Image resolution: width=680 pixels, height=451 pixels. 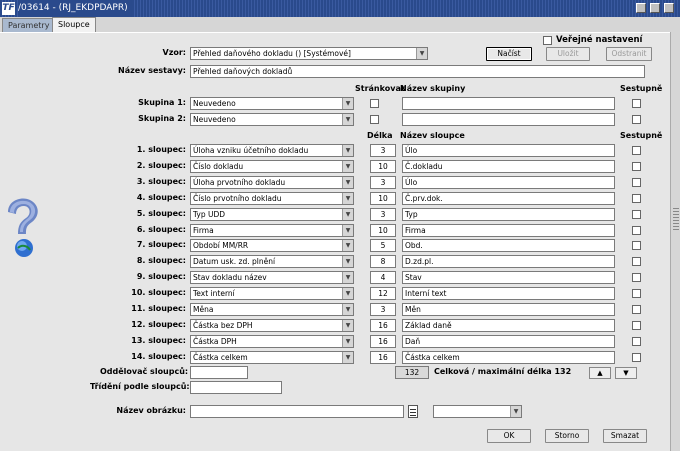 I want to click on vertical-scrollbar, so click(x=675, y=241).